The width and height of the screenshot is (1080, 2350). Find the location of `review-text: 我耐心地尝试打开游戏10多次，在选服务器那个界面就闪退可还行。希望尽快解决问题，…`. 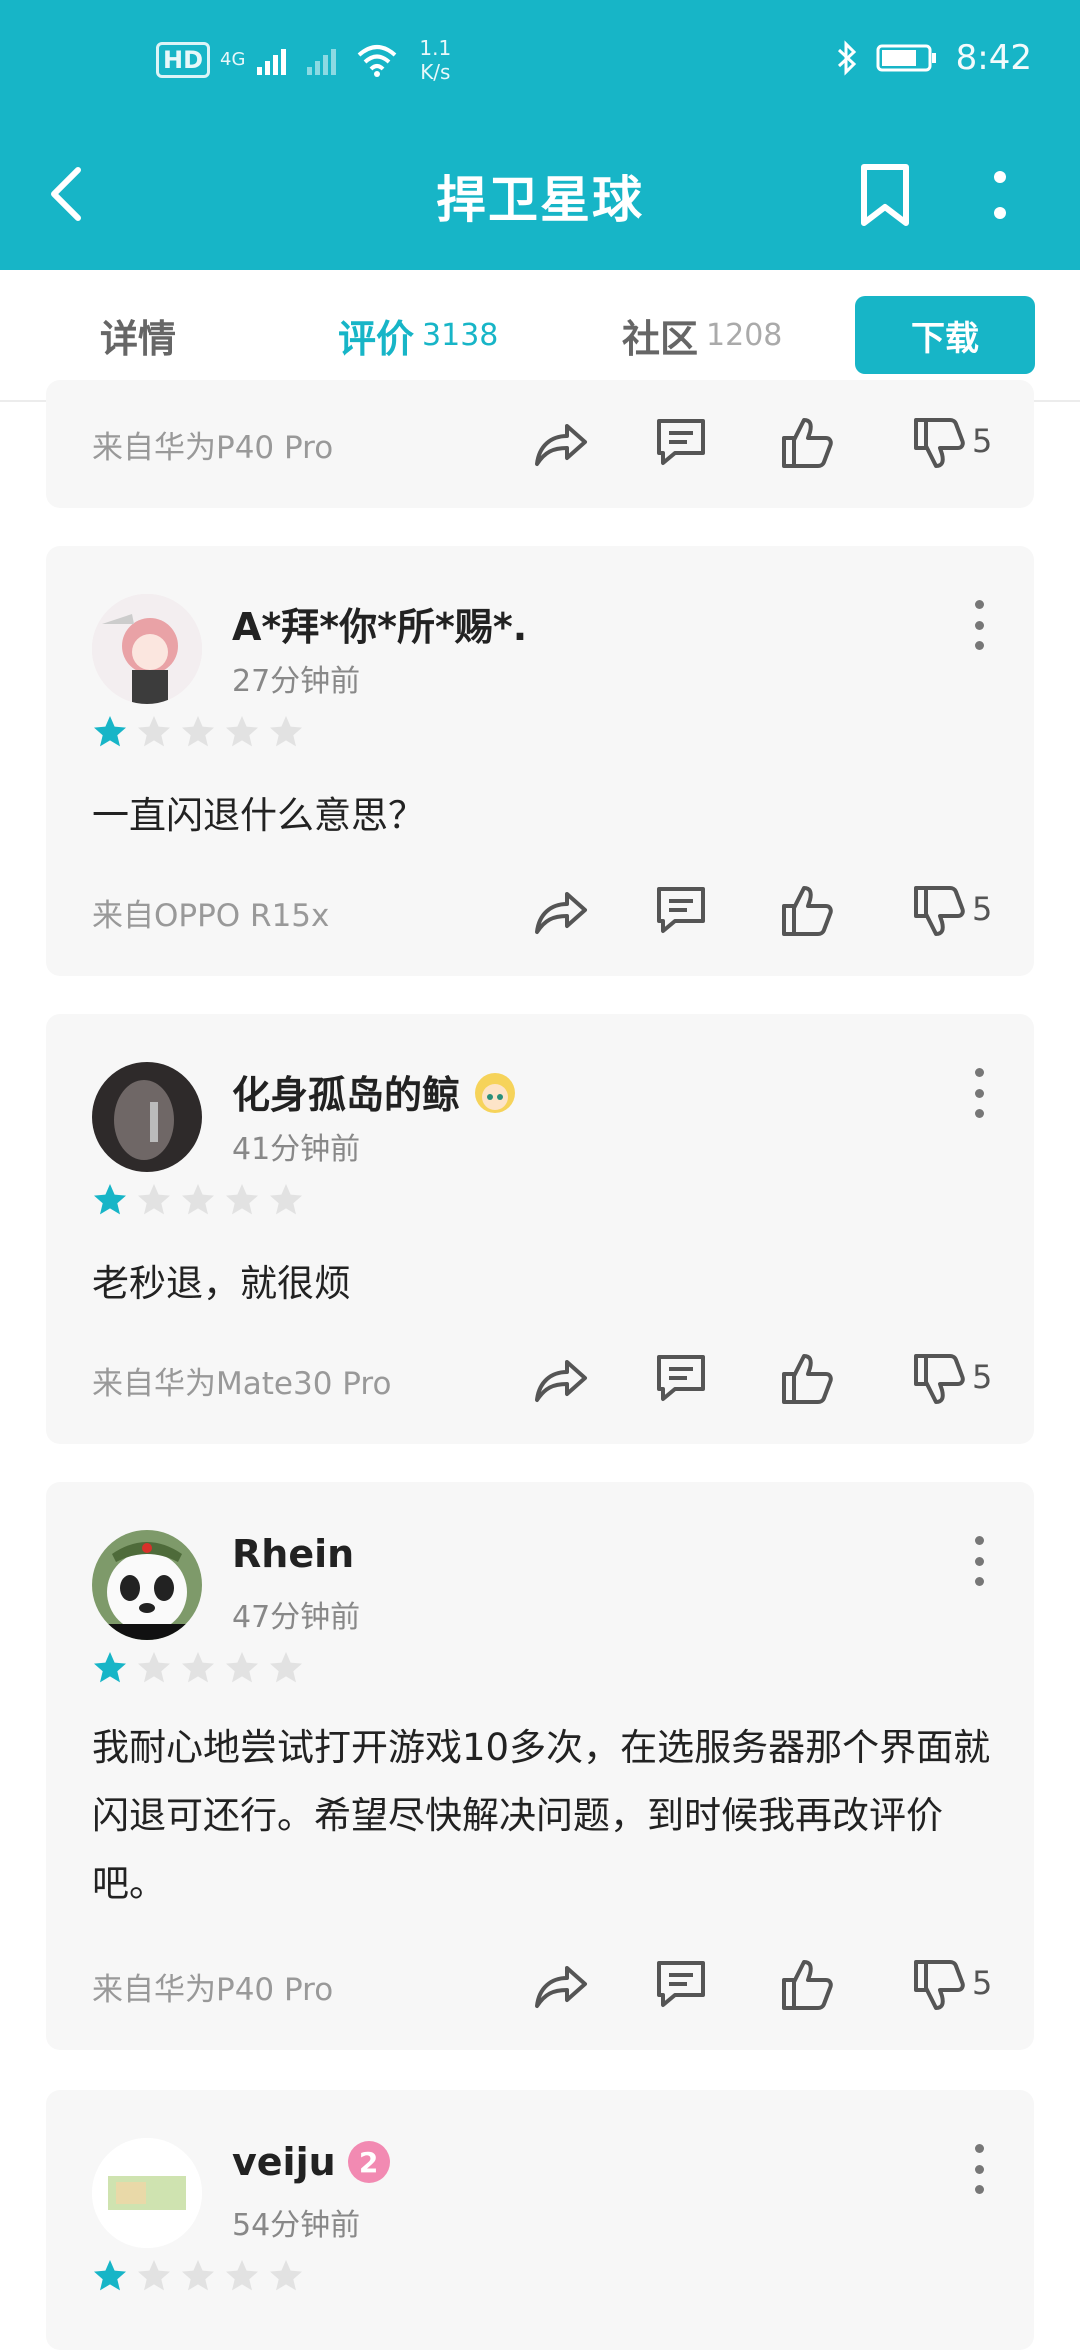

review-text: 我耐心地尝试打开游戏10多次，在选服务器那个界面就闪退可还行。希望尽快解决问题，… is located at coordinates (541, 1815).